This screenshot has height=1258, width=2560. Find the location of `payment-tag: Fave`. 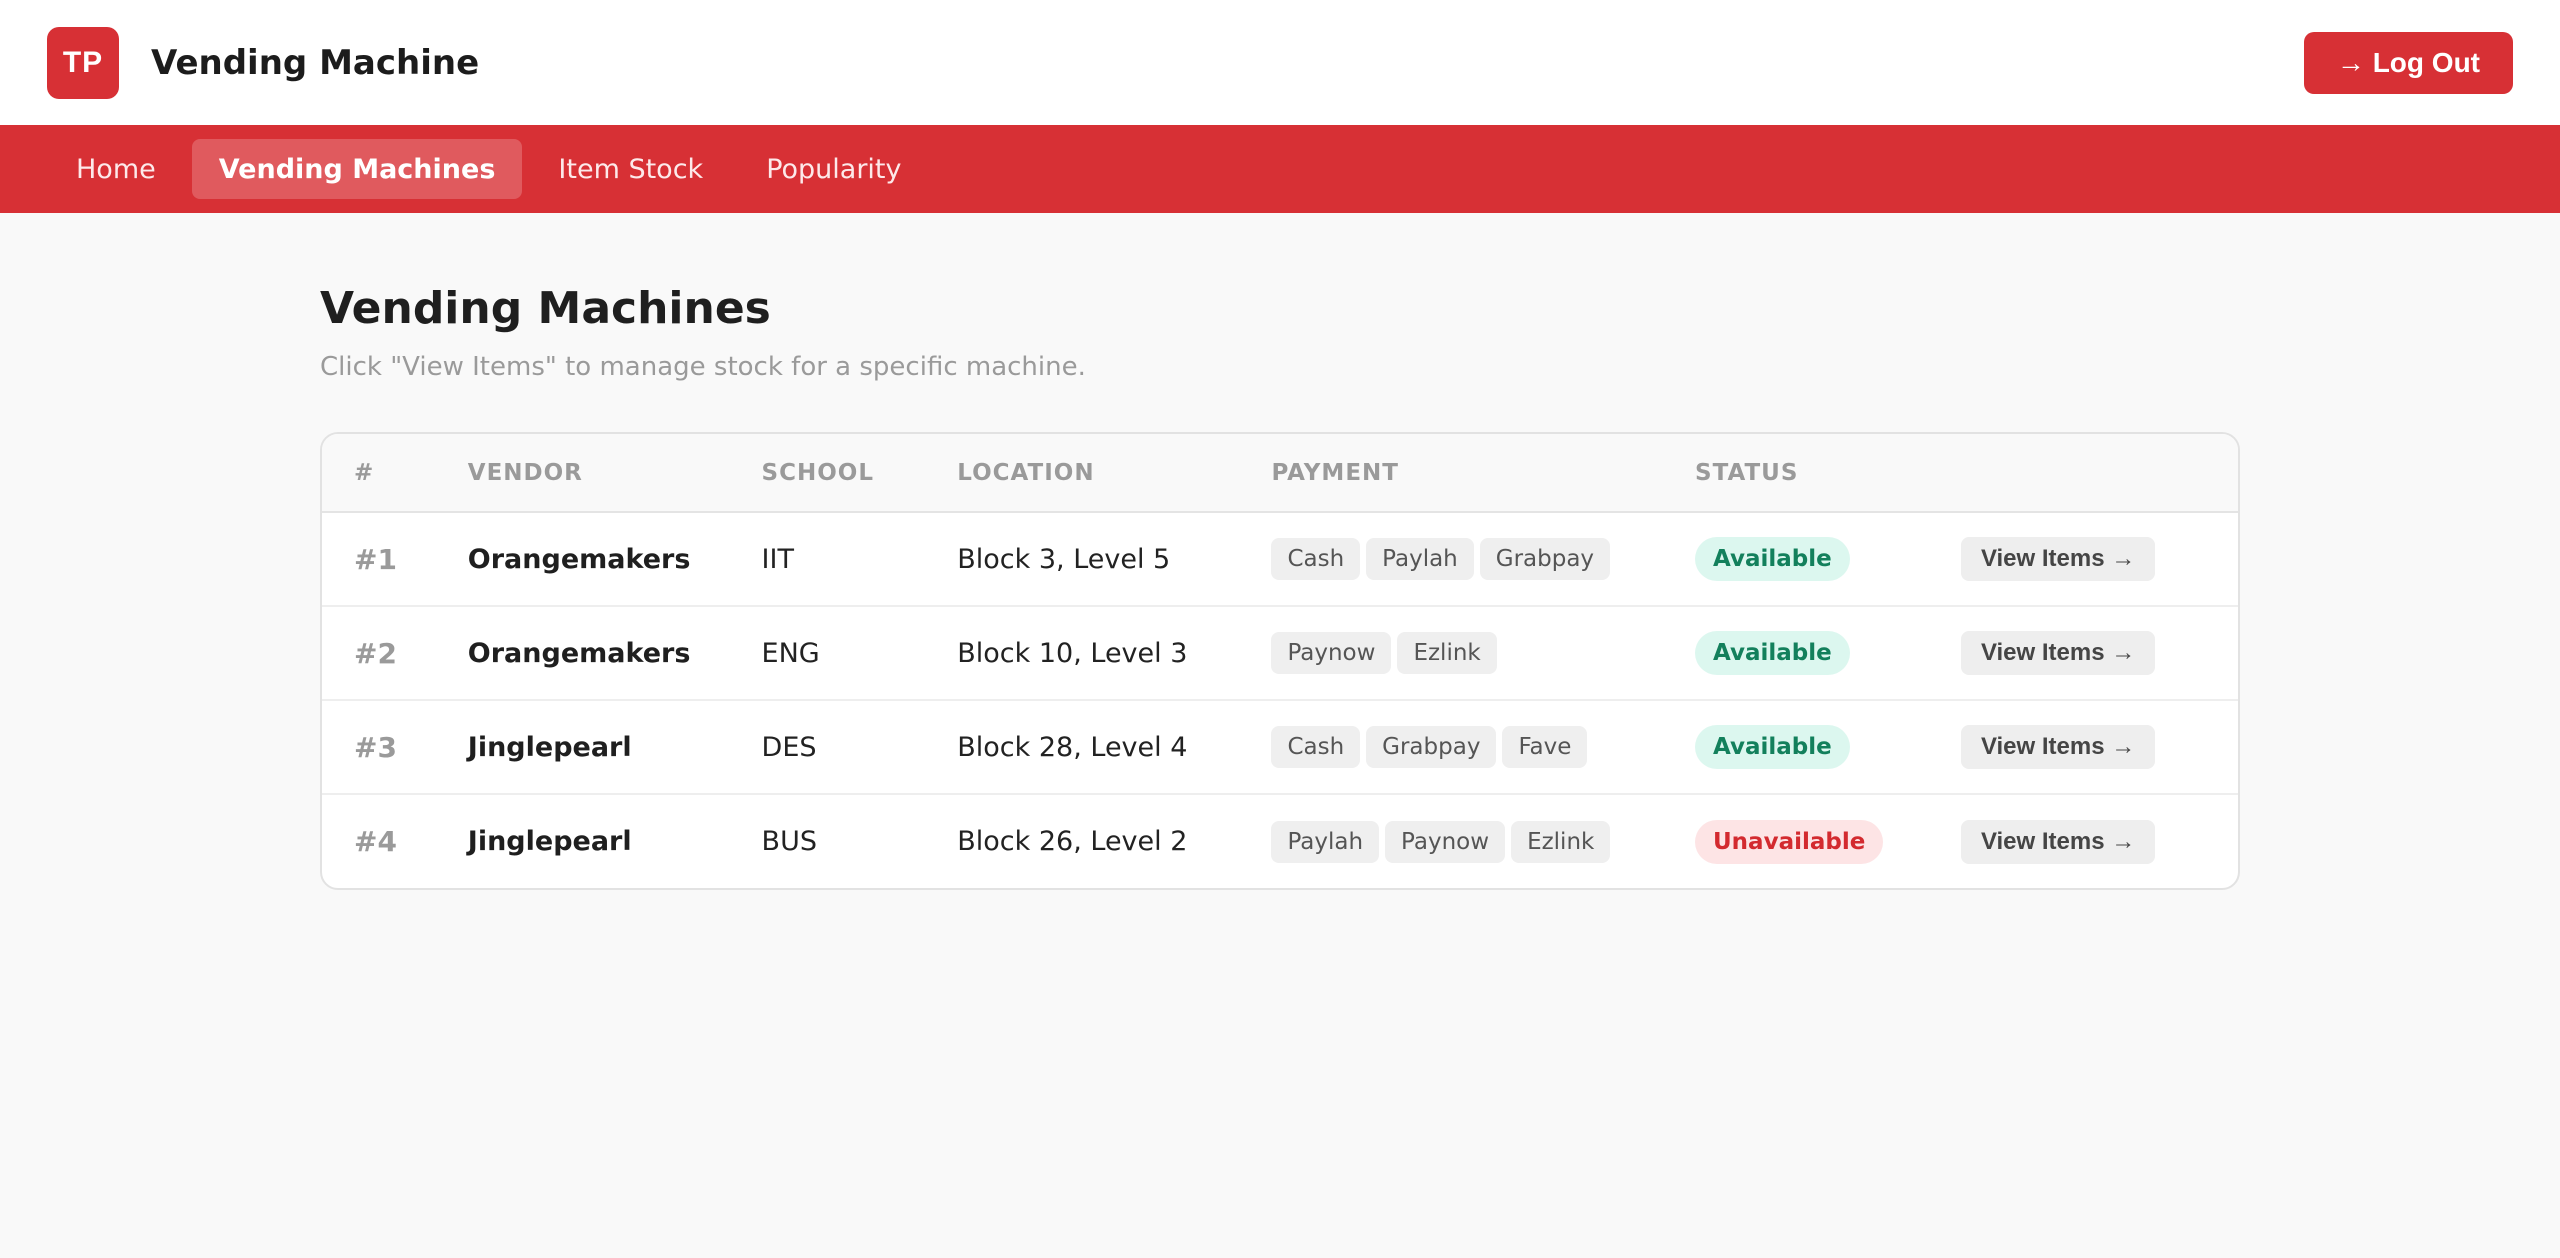

payment-tag: Fave is located at coordinates (1545, 747).